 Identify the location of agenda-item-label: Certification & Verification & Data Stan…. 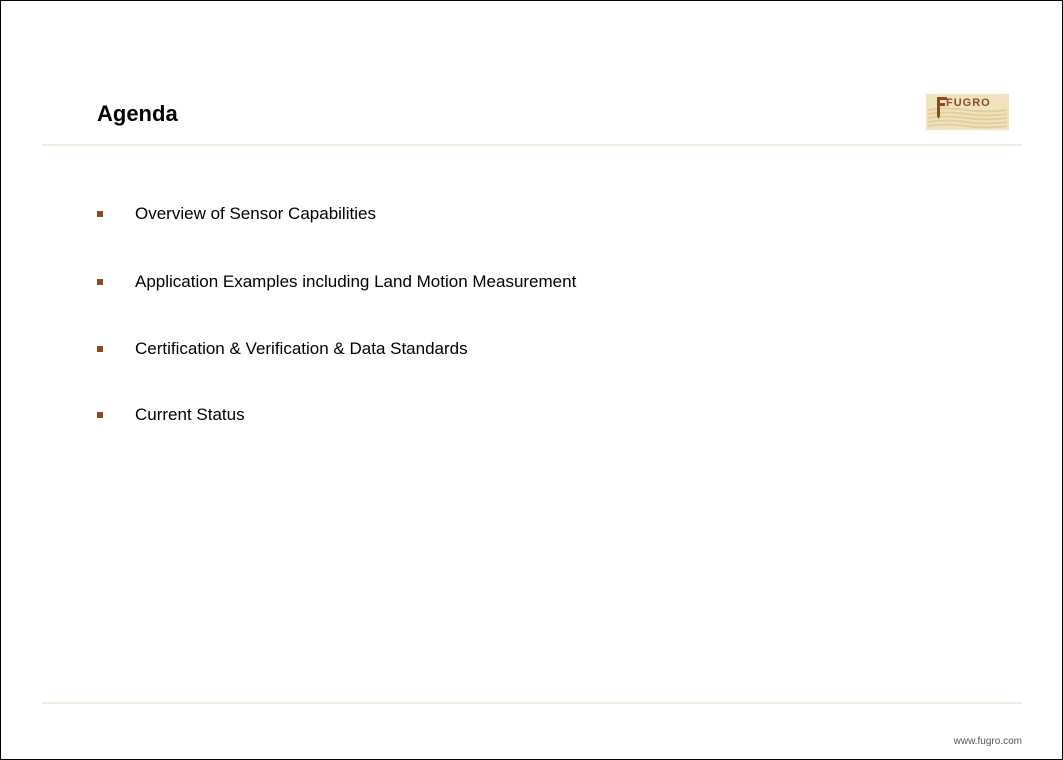
(301, 348).